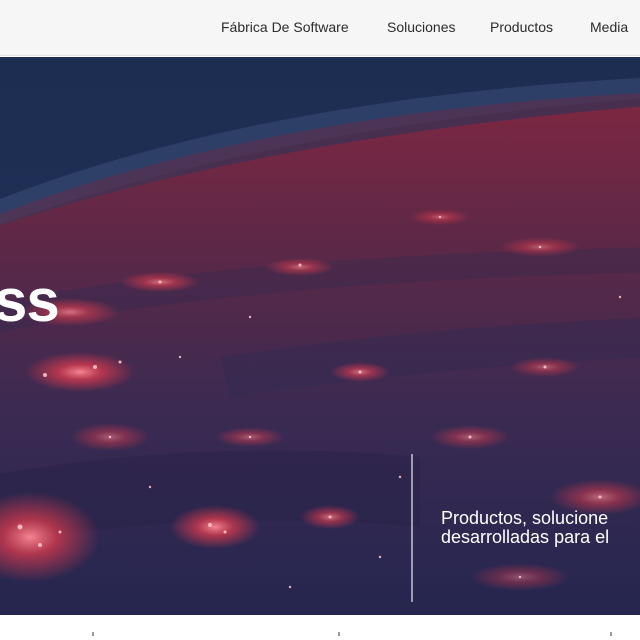 The height and width of the screenshot is (640, 640). Describe the element at coordinates (320, 627) in the screenshot. I see `footer-strip` at that location.